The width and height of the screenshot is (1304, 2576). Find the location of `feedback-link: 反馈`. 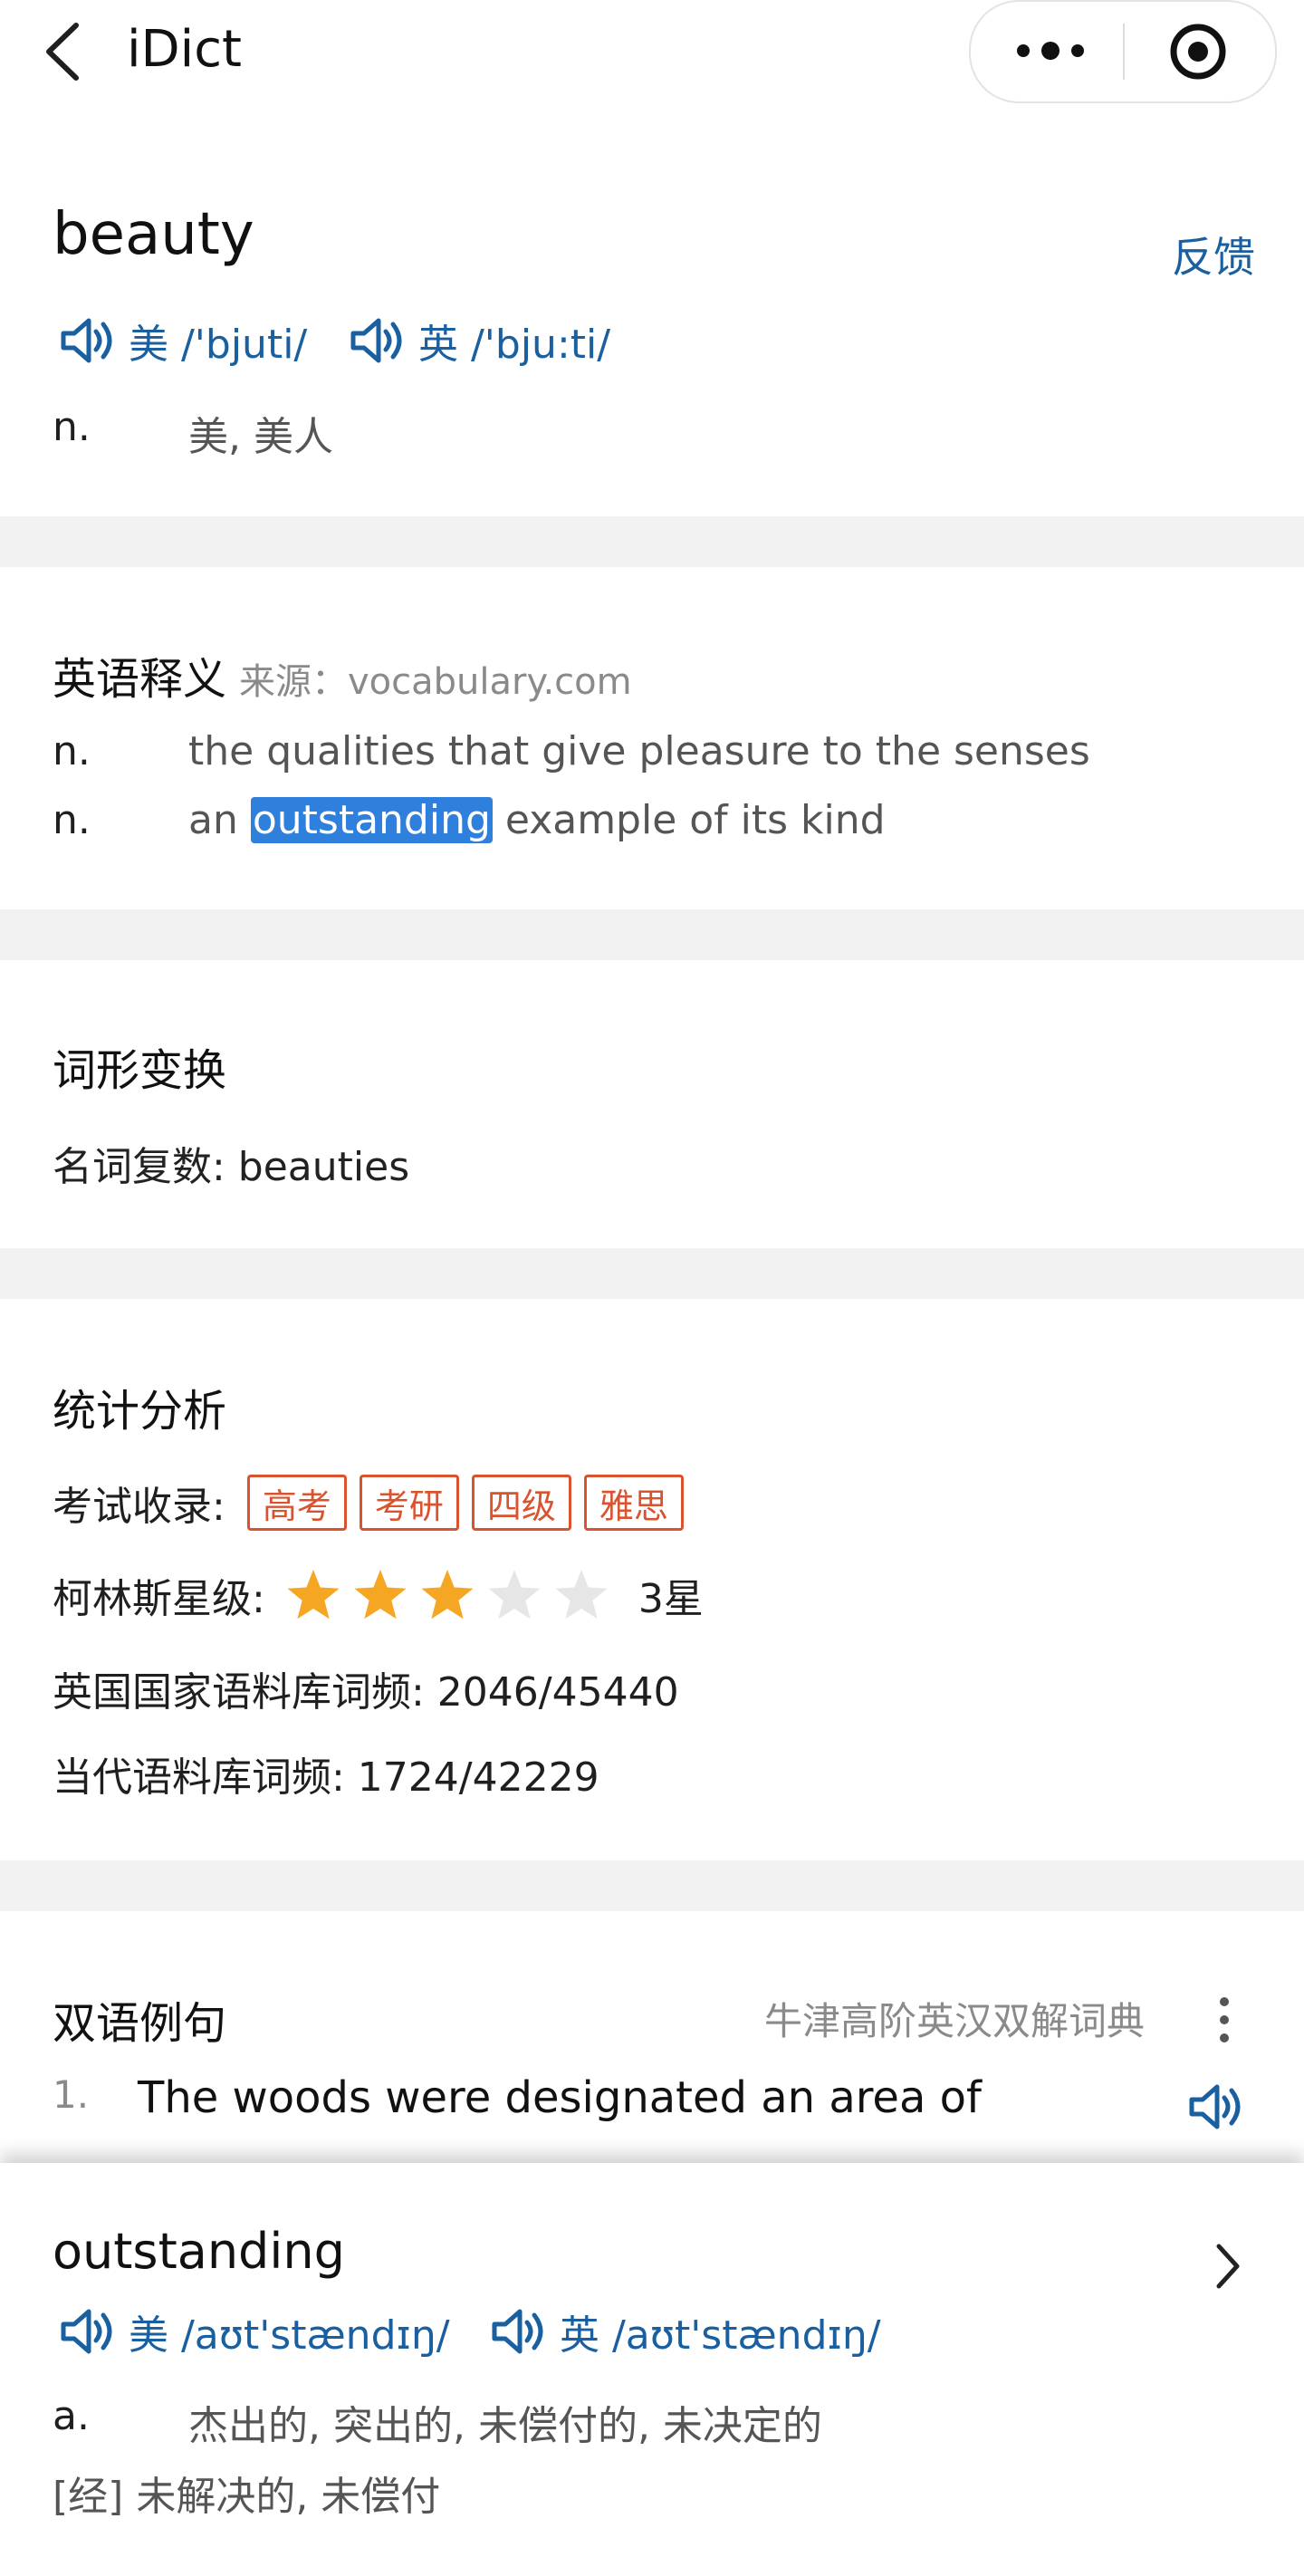

feedback-link: 反馈 is located at coordinates (1214, 254).